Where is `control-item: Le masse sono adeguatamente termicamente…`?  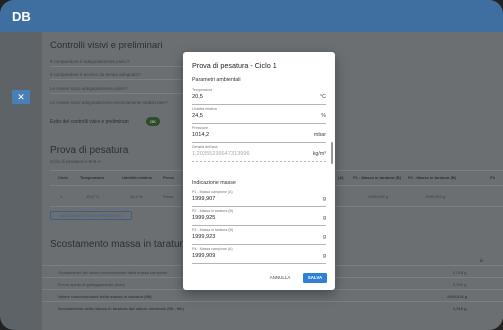
control-item: Le masse sono adeguatamente termicamente… is located at coordinates (109, 102).